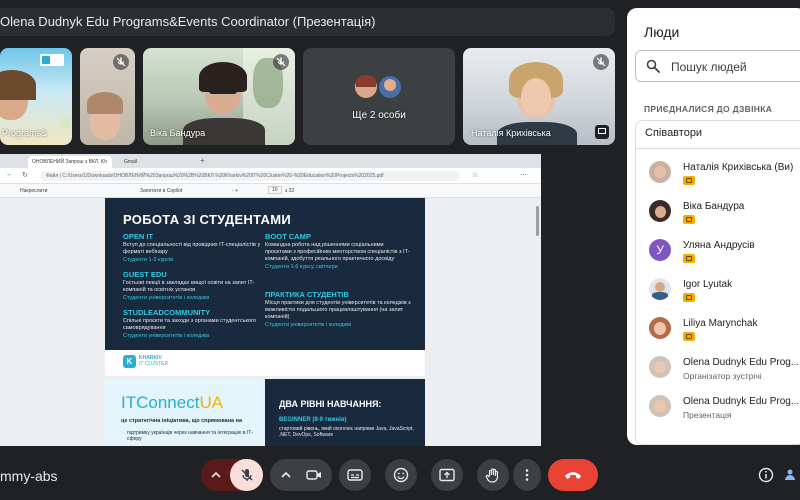  Describe the element at coordinates (290, 191) in the screenshot. I see `page-total: з 32` at that location.